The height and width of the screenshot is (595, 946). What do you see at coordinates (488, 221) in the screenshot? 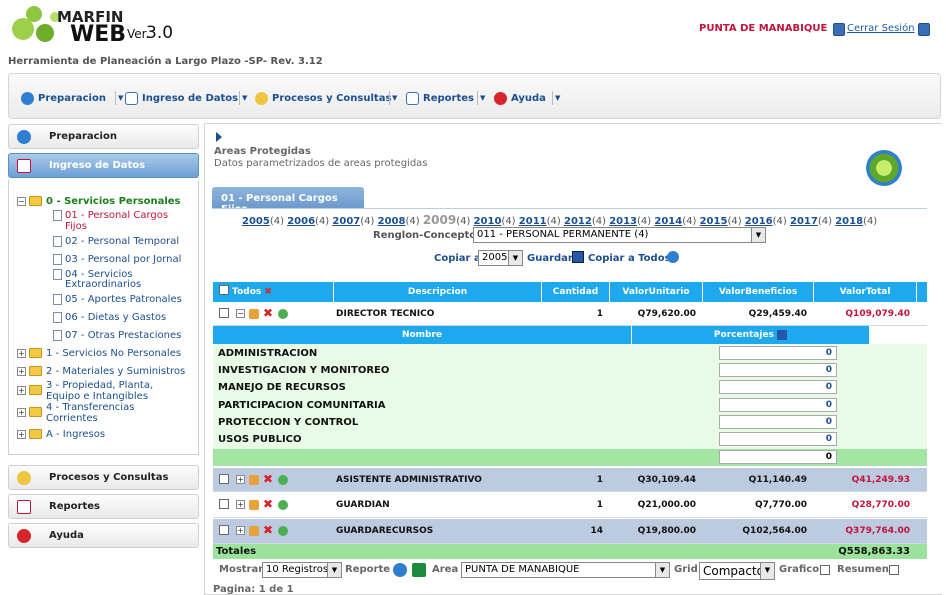
I see `year-link-2010: 2010` at bounding box center [488, 221].